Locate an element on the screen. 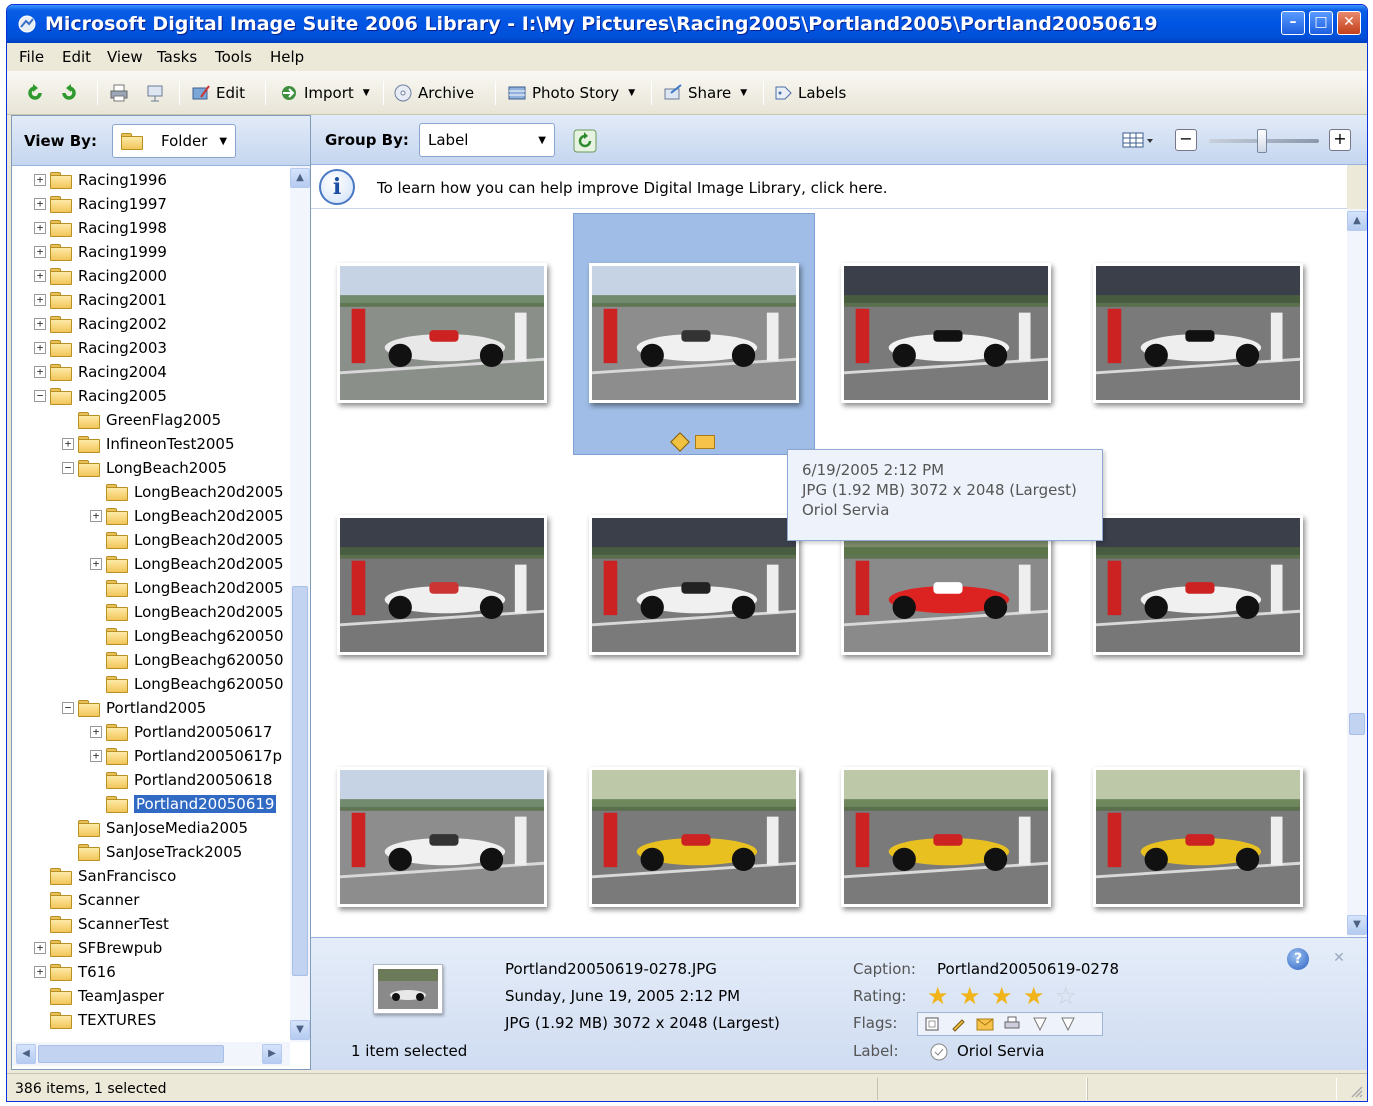 Image resolution: width=1373 pixels, height=1106 pixels. share-button: Share ▼ is located at coordinates (705, 93).